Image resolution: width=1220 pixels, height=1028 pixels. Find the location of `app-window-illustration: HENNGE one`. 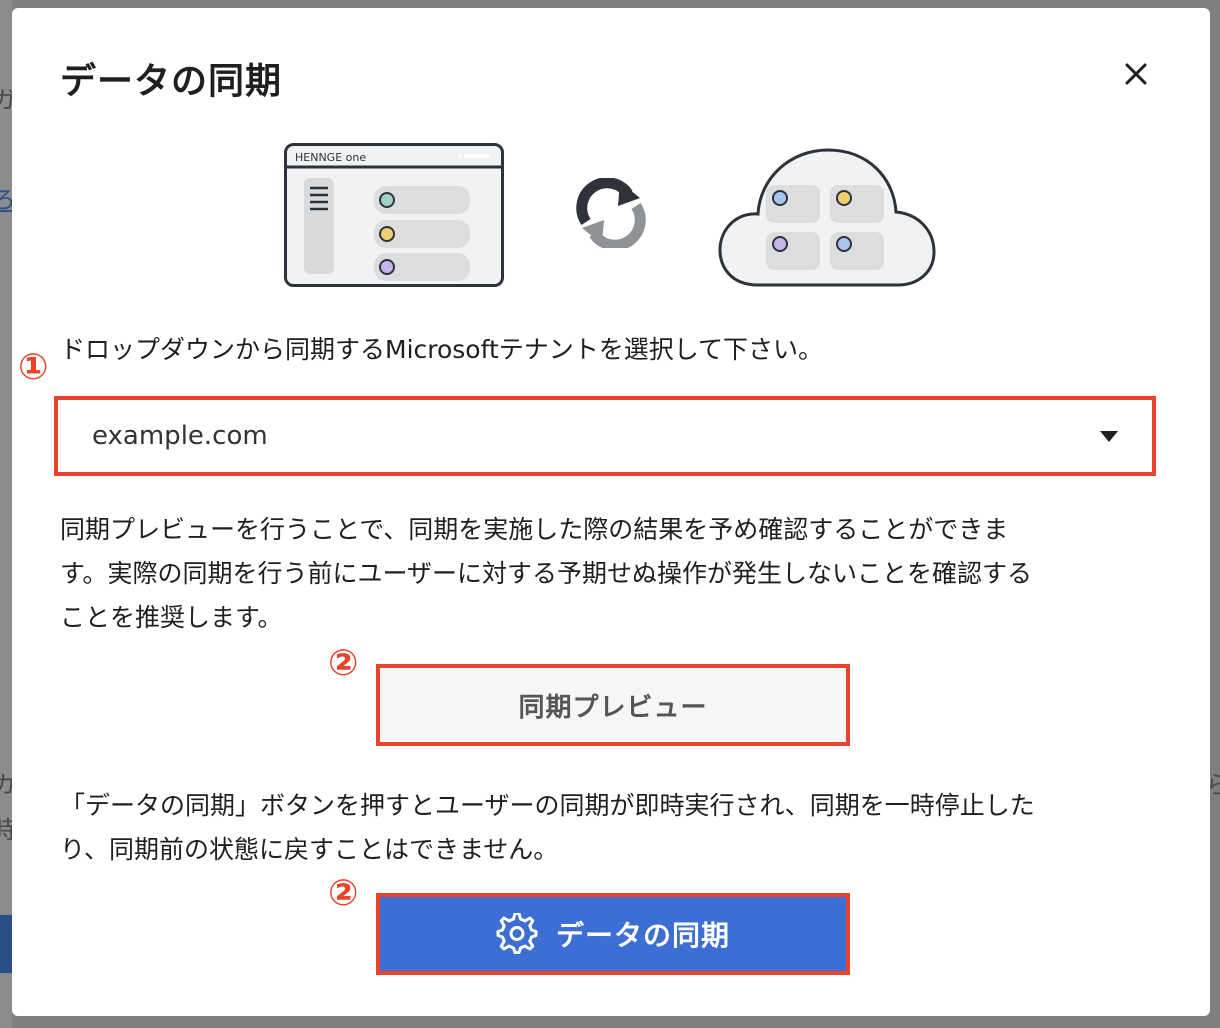

app-window-illustration: HENNGE one is located at coordinates (394, 215).